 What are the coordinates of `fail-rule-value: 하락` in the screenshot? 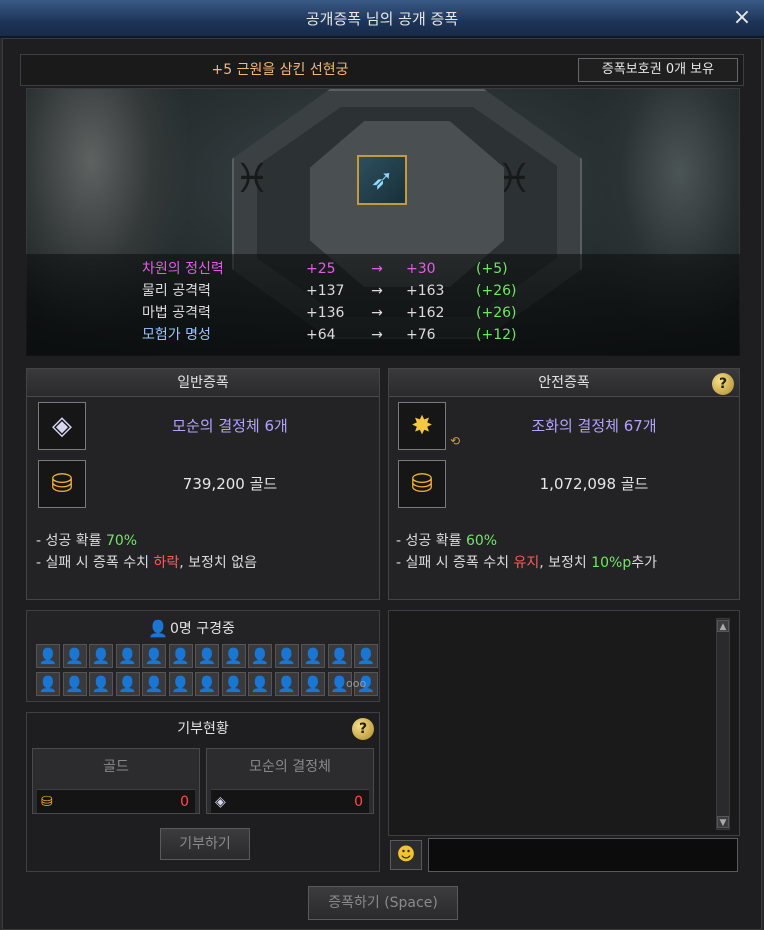 It's located at (166, 563).